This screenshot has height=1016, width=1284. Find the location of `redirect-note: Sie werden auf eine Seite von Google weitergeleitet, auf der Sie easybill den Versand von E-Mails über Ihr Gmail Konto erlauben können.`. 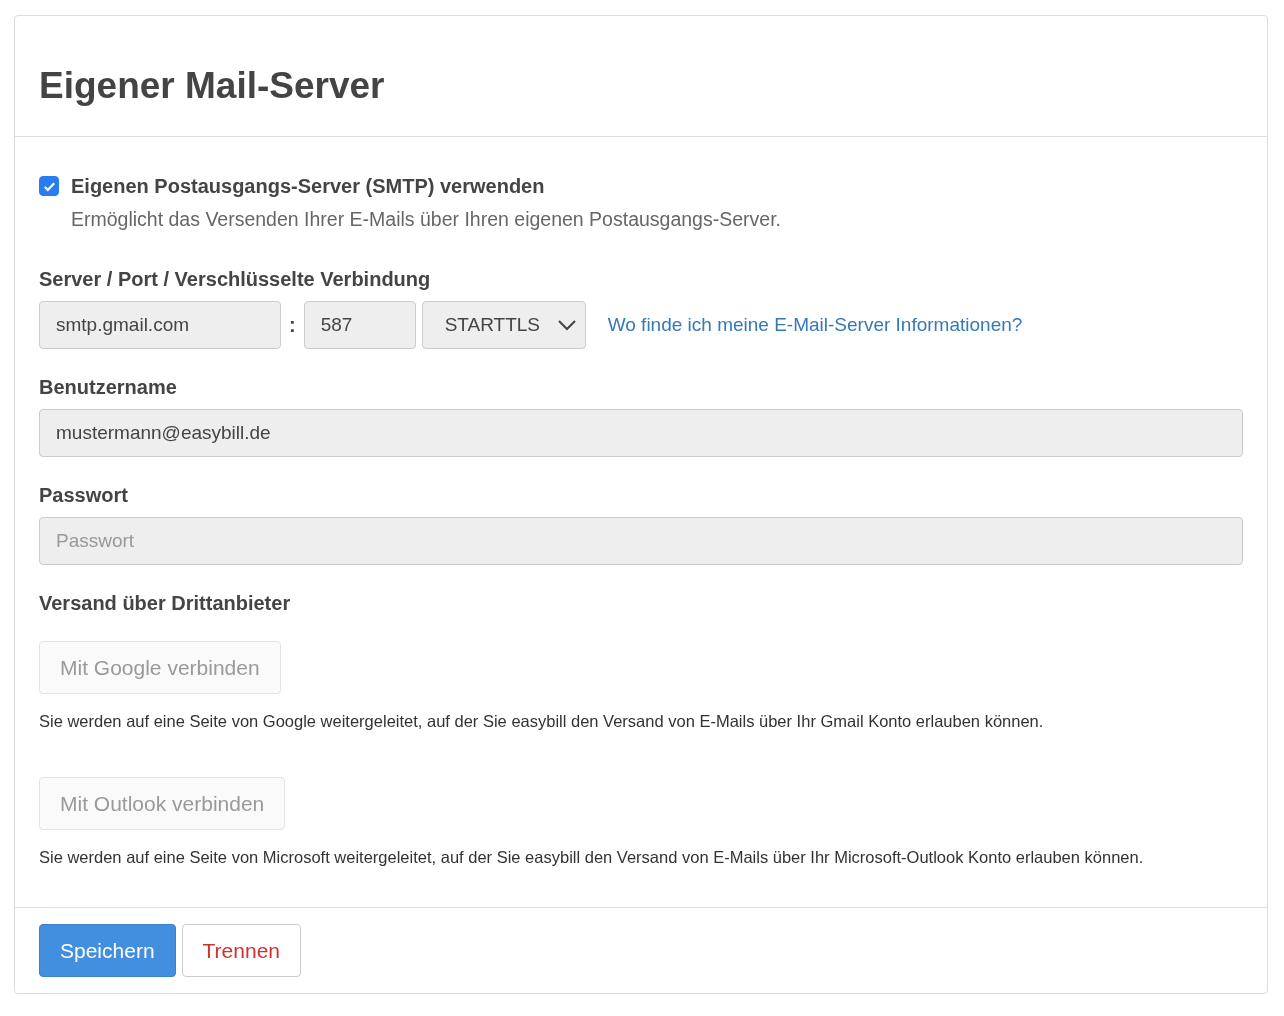

redirect-note: Sie werden auf eine Seite von Google weitergeleitet, auf der Sie easybill den Versand von E-Mails über Ihr Gmail Konto erlauben können. is located at coordinates (542, 721).